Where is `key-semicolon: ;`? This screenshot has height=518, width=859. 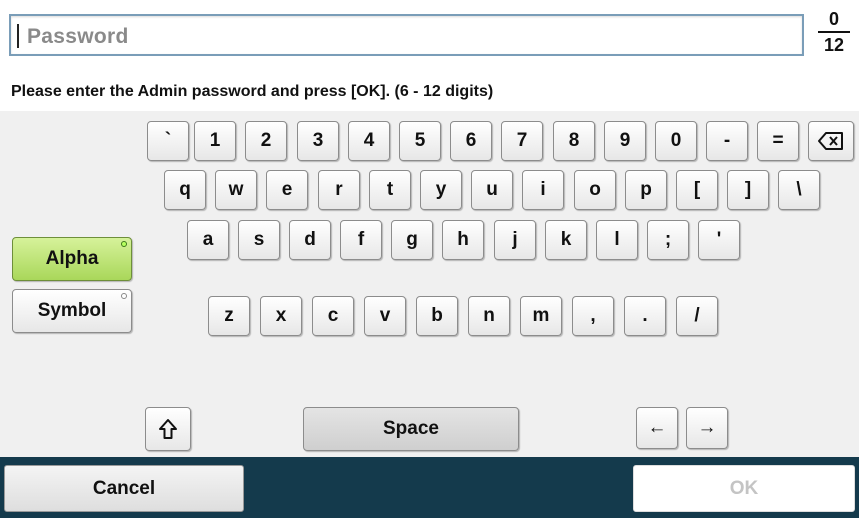 key-semicolon: ; is located at coordinates (668, 240).